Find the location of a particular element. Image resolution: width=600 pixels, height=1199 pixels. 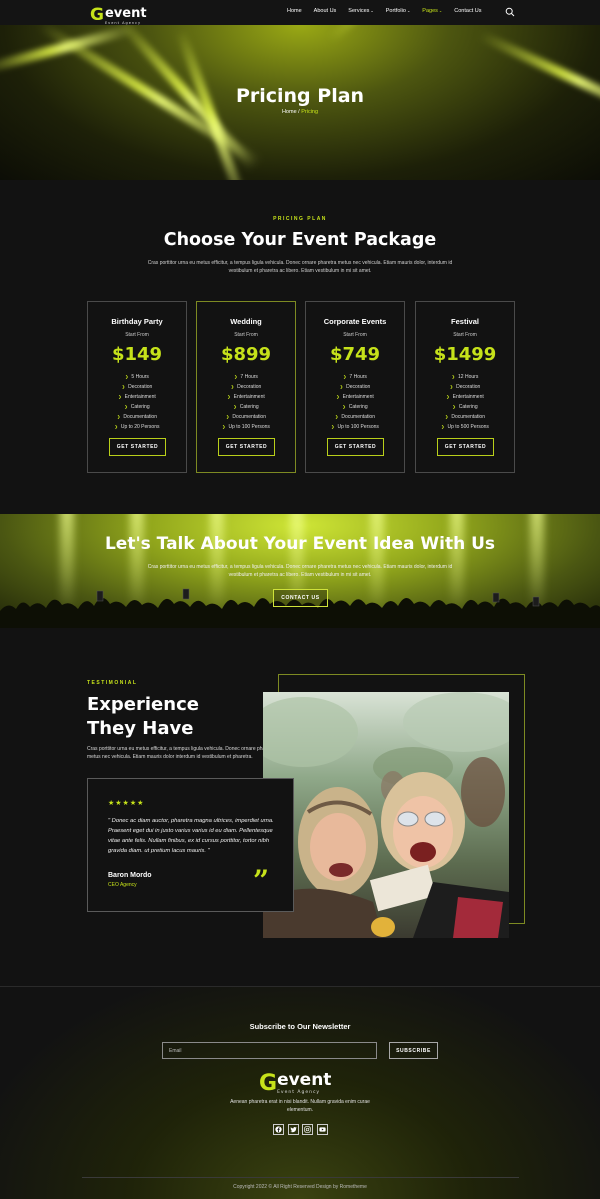

menu-item-home: Home is located at coordinates (294, 11).